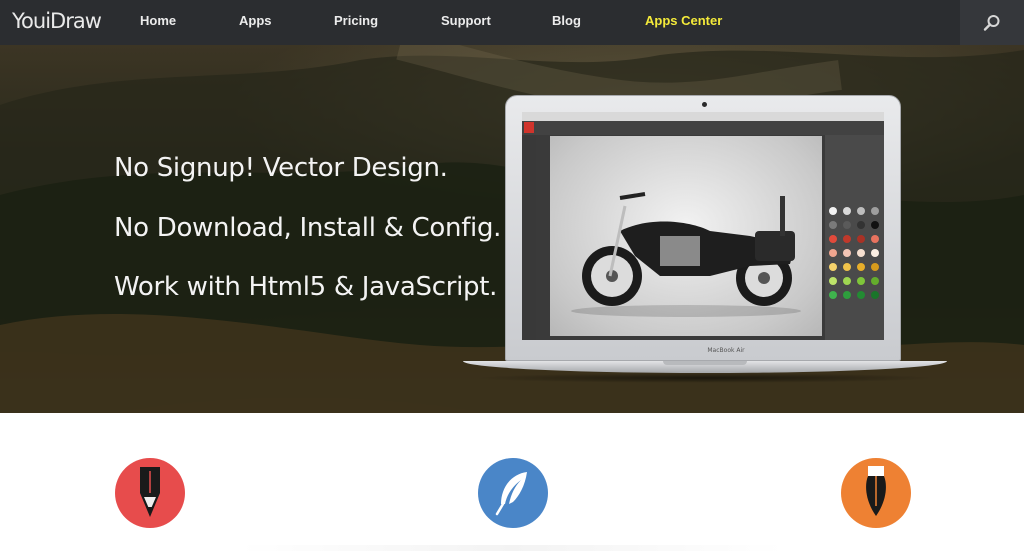 This screenshot has width=1024, height=551. I want to click on drawing-canvas, so click(686, 236).